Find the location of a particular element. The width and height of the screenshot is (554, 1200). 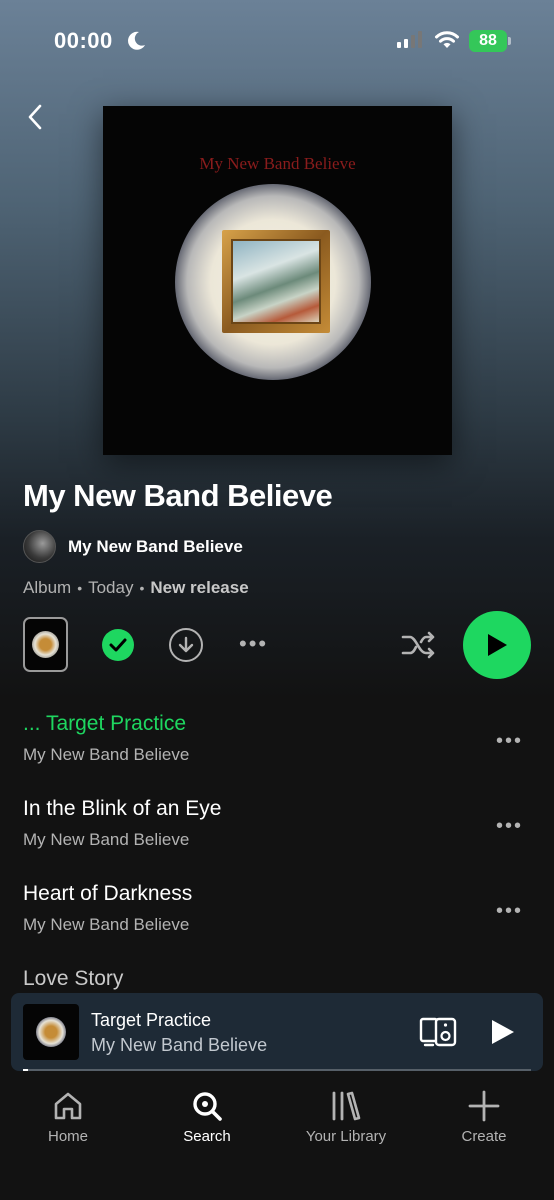

now-playing-artist: My New Band Believe is located at coordinates (179, 1045).